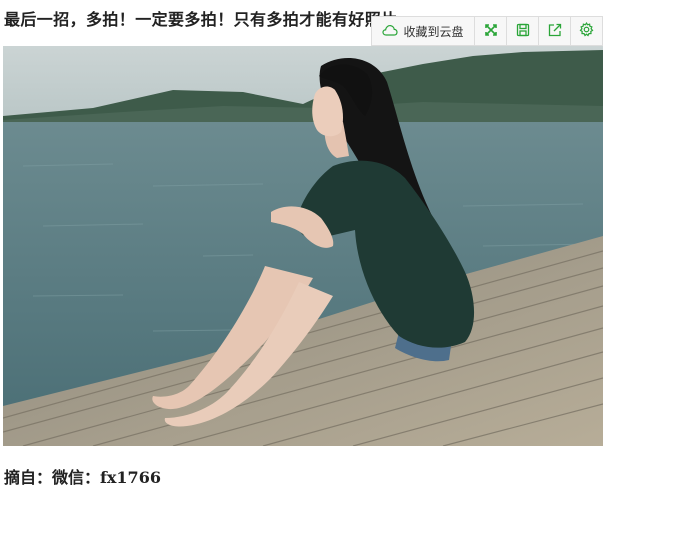 The image size is (681, 549). Describe the element at coordinates (82, 477) in the screenshot. I see `article-caption: 摘自：微信：fx1766` at that location.